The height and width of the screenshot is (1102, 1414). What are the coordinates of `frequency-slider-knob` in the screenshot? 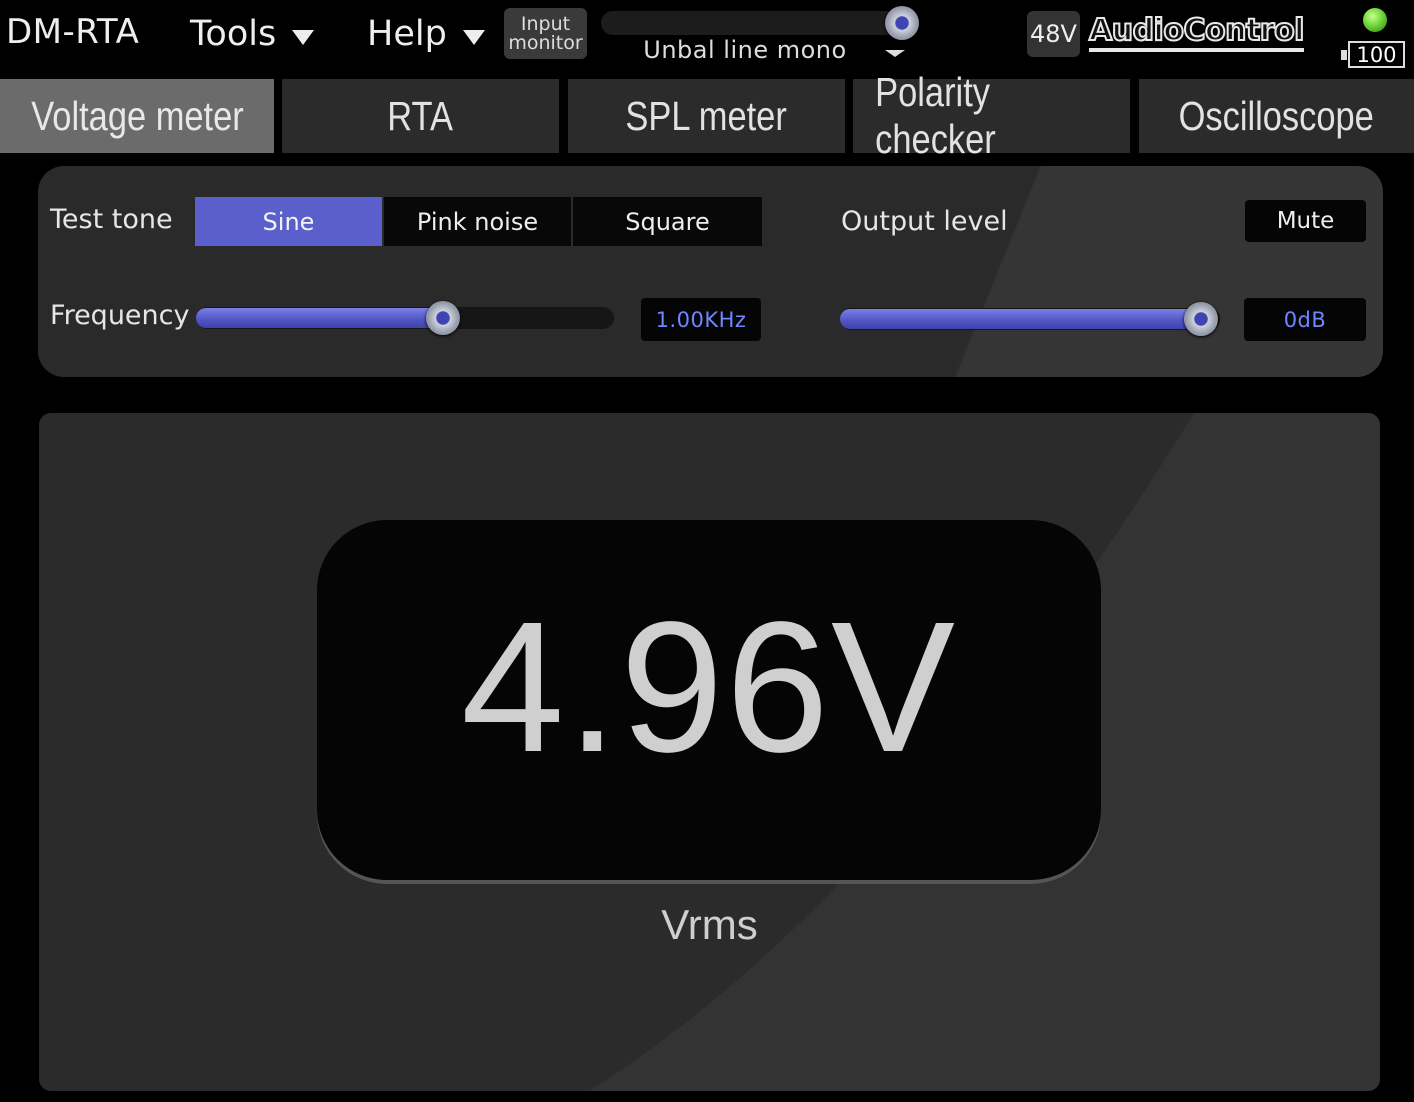 It's located at (443, 318).